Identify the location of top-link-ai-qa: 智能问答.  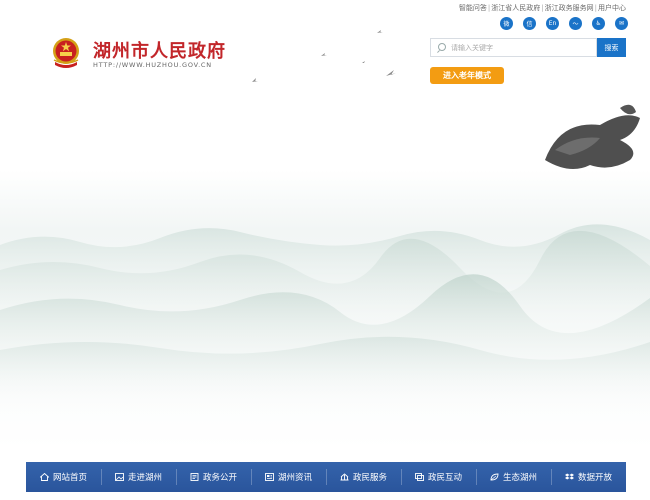
(473, 8).